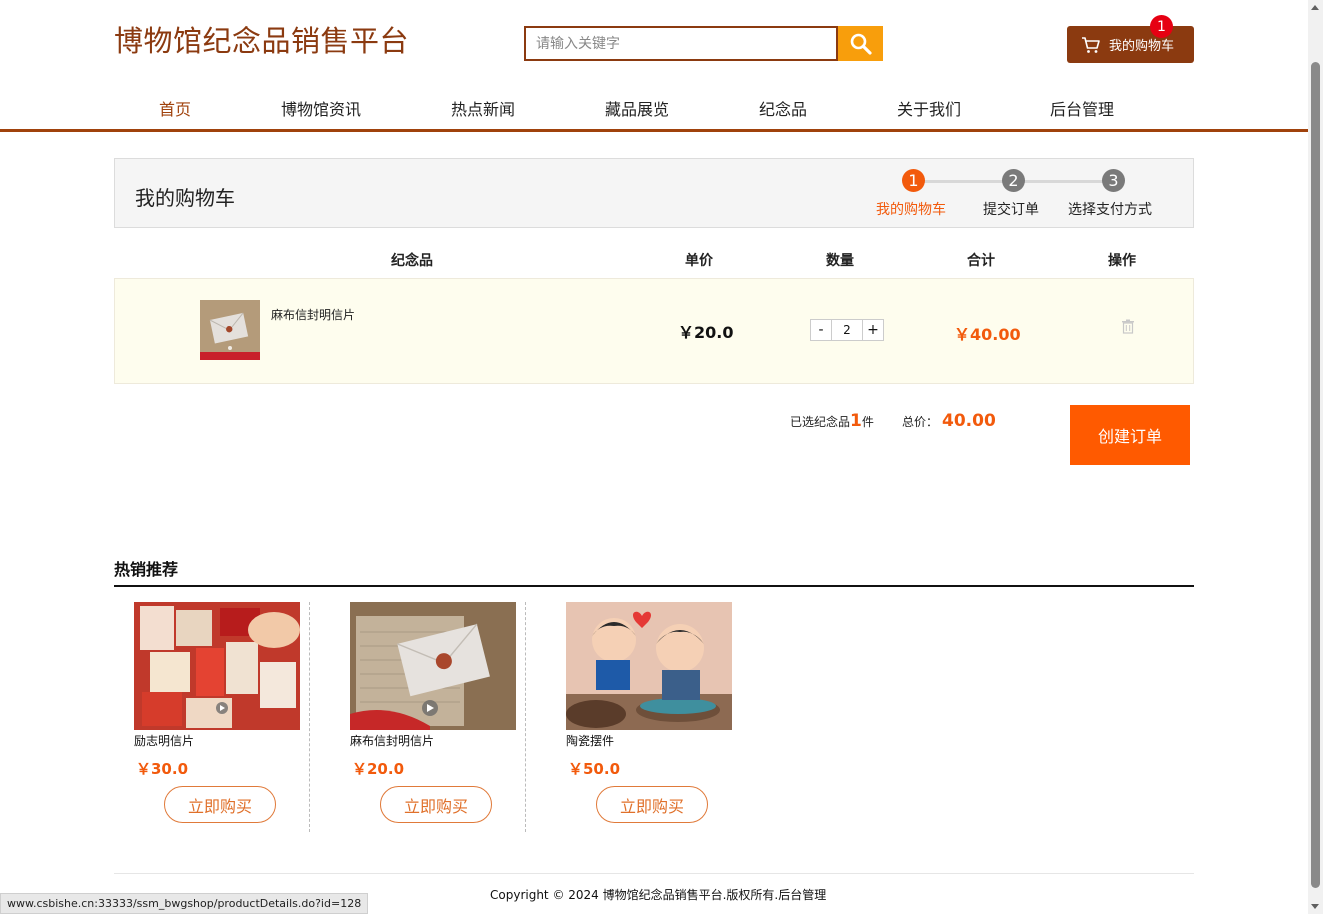 Image resolution: width=1323 pixels, height=914 pixels. Describe the element at coordinates (654, 873) in the screenshot. I see `footer-divider` at that location.